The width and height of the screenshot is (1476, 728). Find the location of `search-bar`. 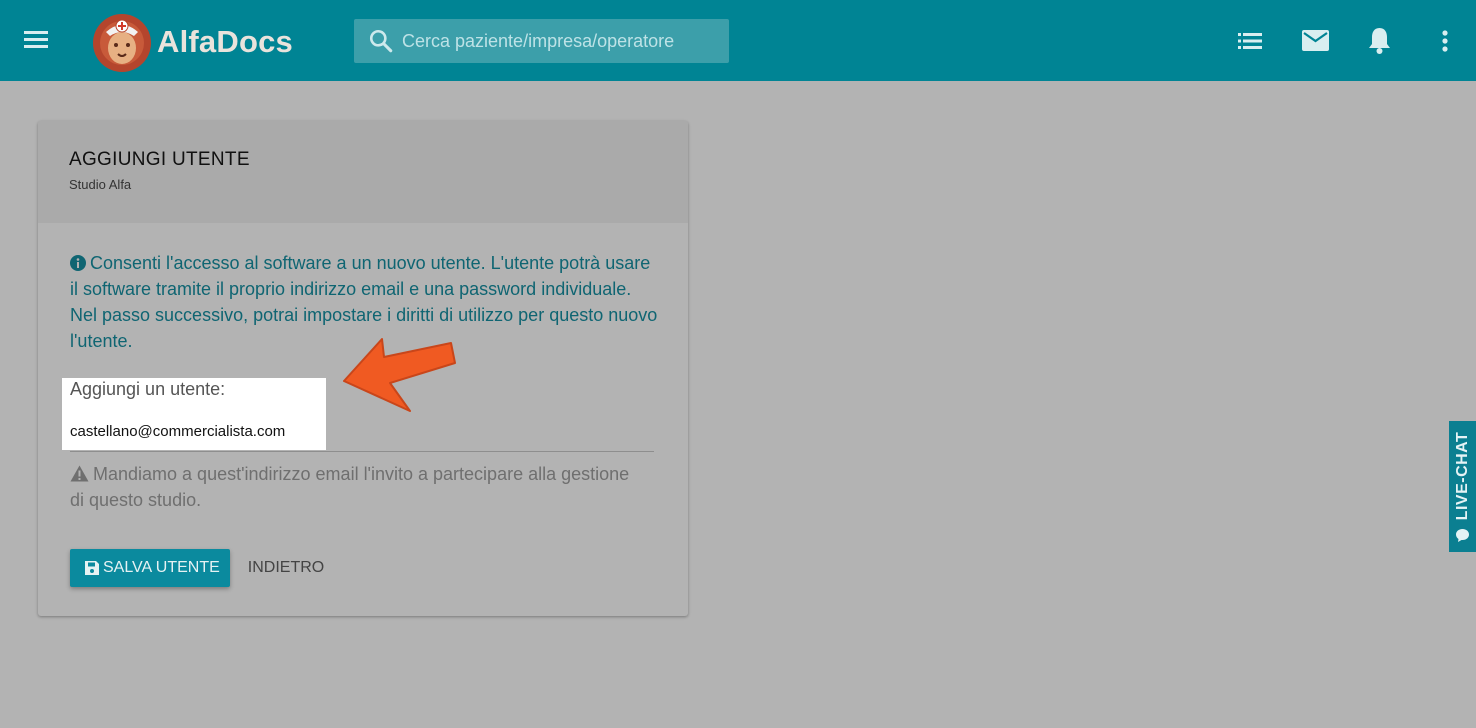

search-bar is located at coordinates (541, 41).